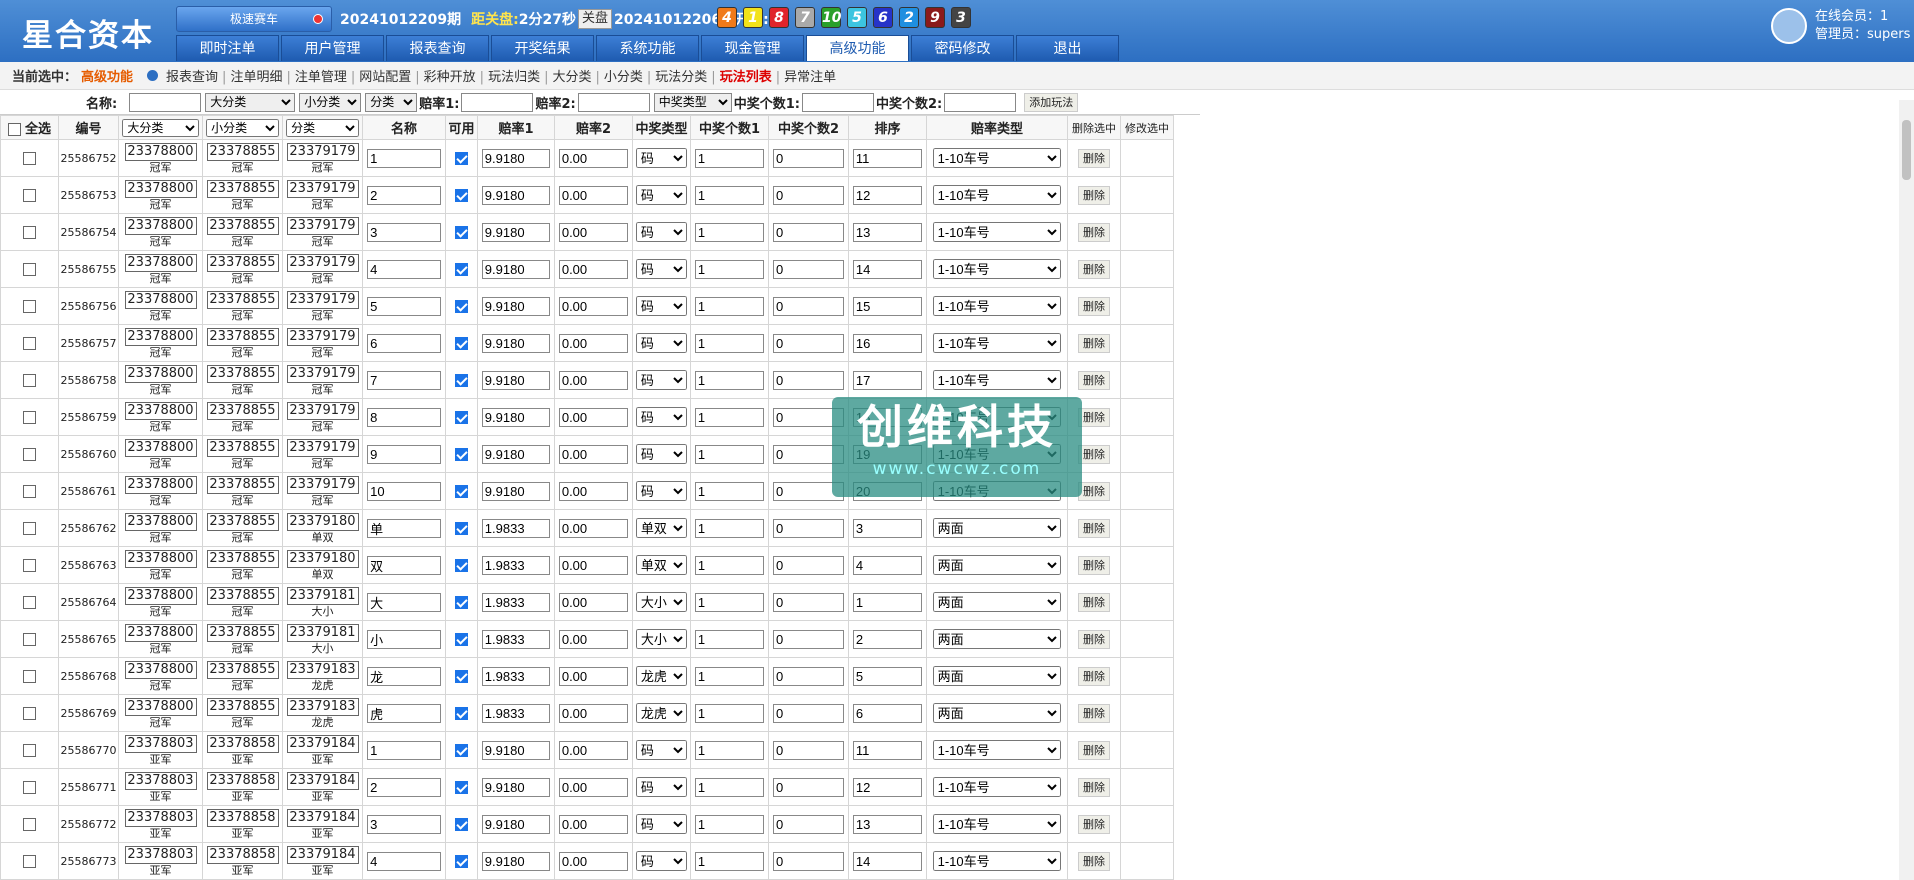 Image resolution: width=1914 pixels, height=880 pixels. Describe the element at coordinates (1067, 48) in the screenshot. I see `nav-tab: 退出` at that location.